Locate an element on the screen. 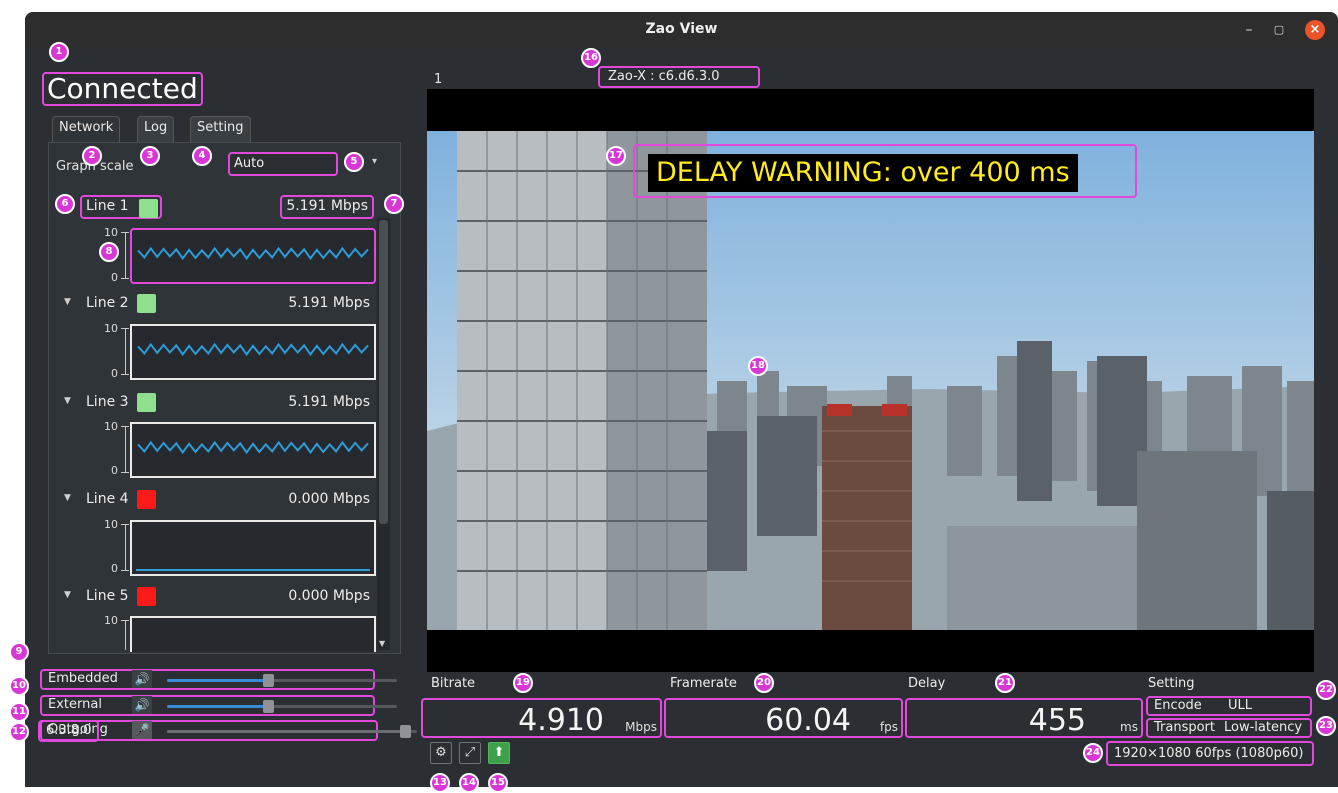  transport-setting: Transport Low-latency is located at coordinates (1229, 728).